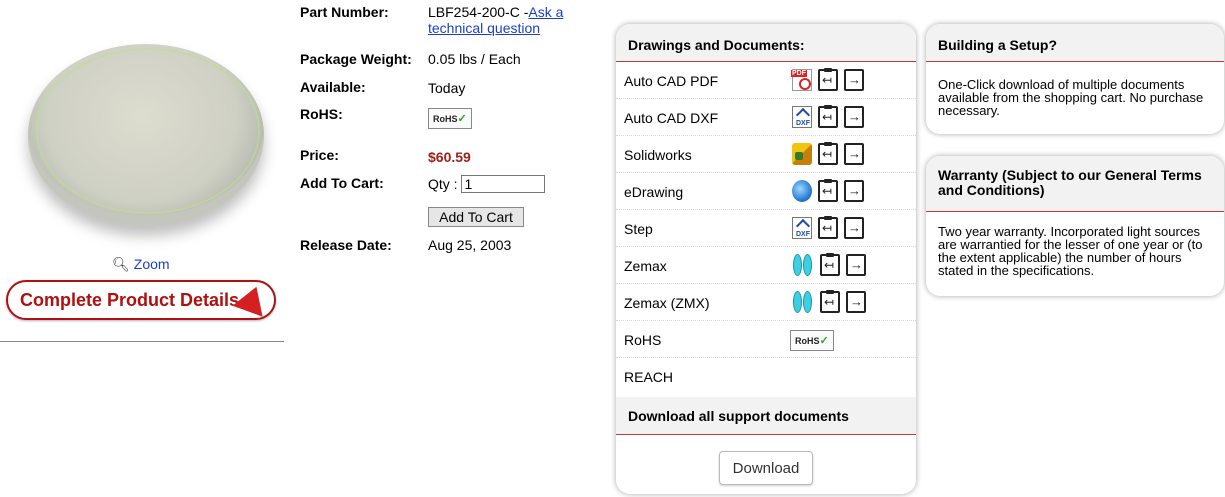 Image resolution: width=1225 pixels, height=497 pixels. What do you see at coordinates (766, 468) in the screenshot?
I see `download-button: Download` at bounding box center [766, 468].